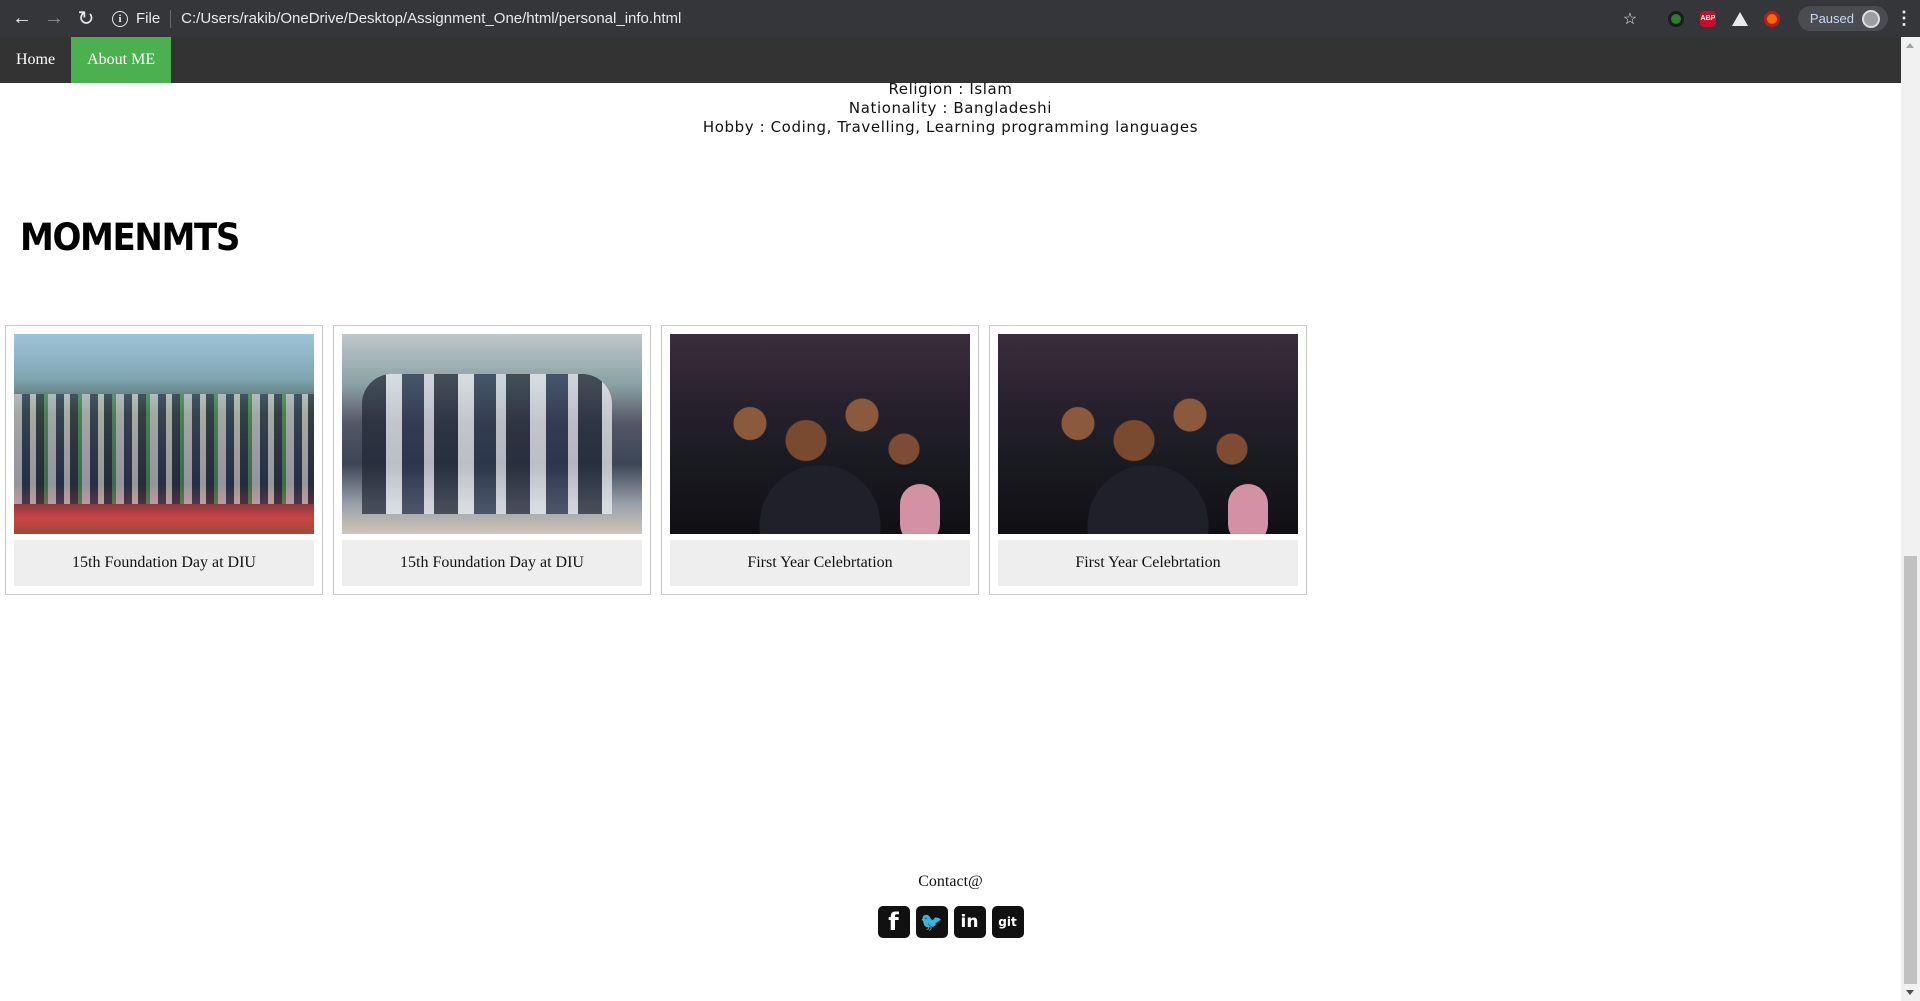  What do you see at coordinates (1831, 18) in the screenshot?
I see `profile-status: Paused` at bounding box center [1831, 18].